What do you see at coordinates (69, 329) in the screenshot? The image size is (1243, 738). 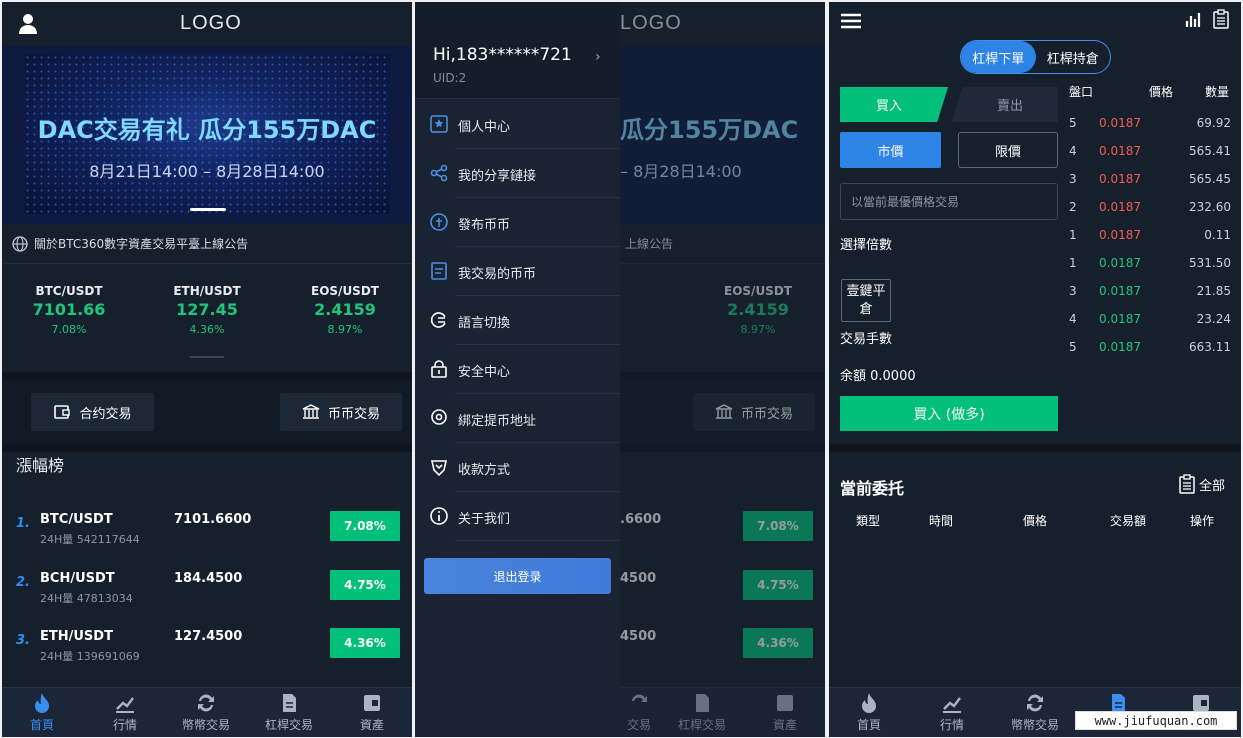 I see `ticker-change: 7.08%` at bounding box center [69, 329].